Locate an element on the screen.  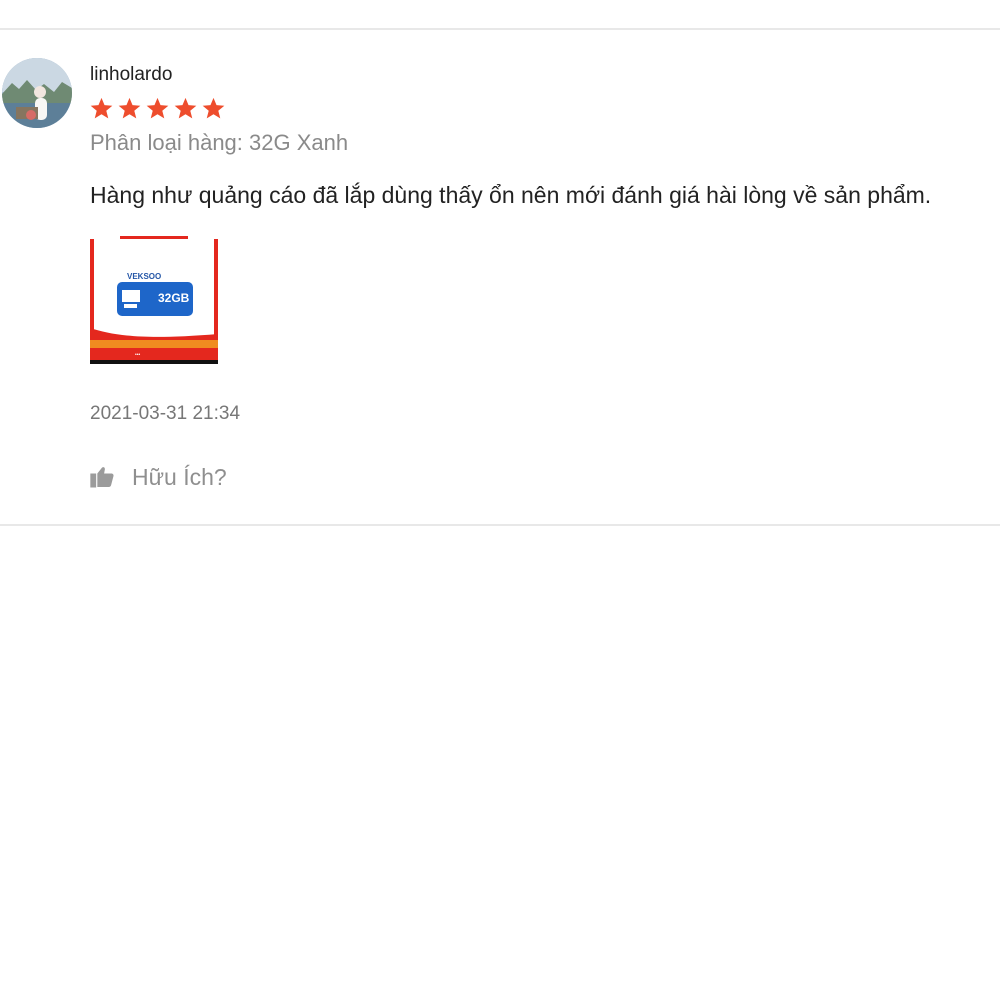
helpful-button: Hữu Ích? is located at coordinates (157, 477).